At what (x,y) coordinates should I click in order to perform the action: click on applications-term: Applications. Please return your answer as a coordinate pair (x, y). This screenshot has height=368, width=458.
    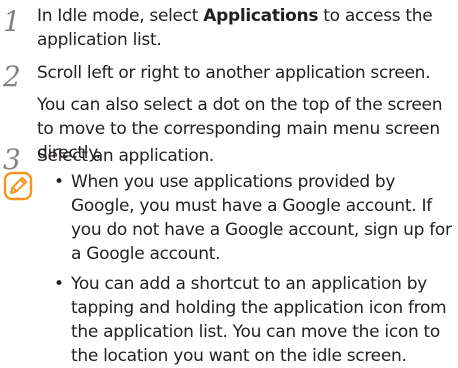
    Looking at the image, I should click on (261, 16).